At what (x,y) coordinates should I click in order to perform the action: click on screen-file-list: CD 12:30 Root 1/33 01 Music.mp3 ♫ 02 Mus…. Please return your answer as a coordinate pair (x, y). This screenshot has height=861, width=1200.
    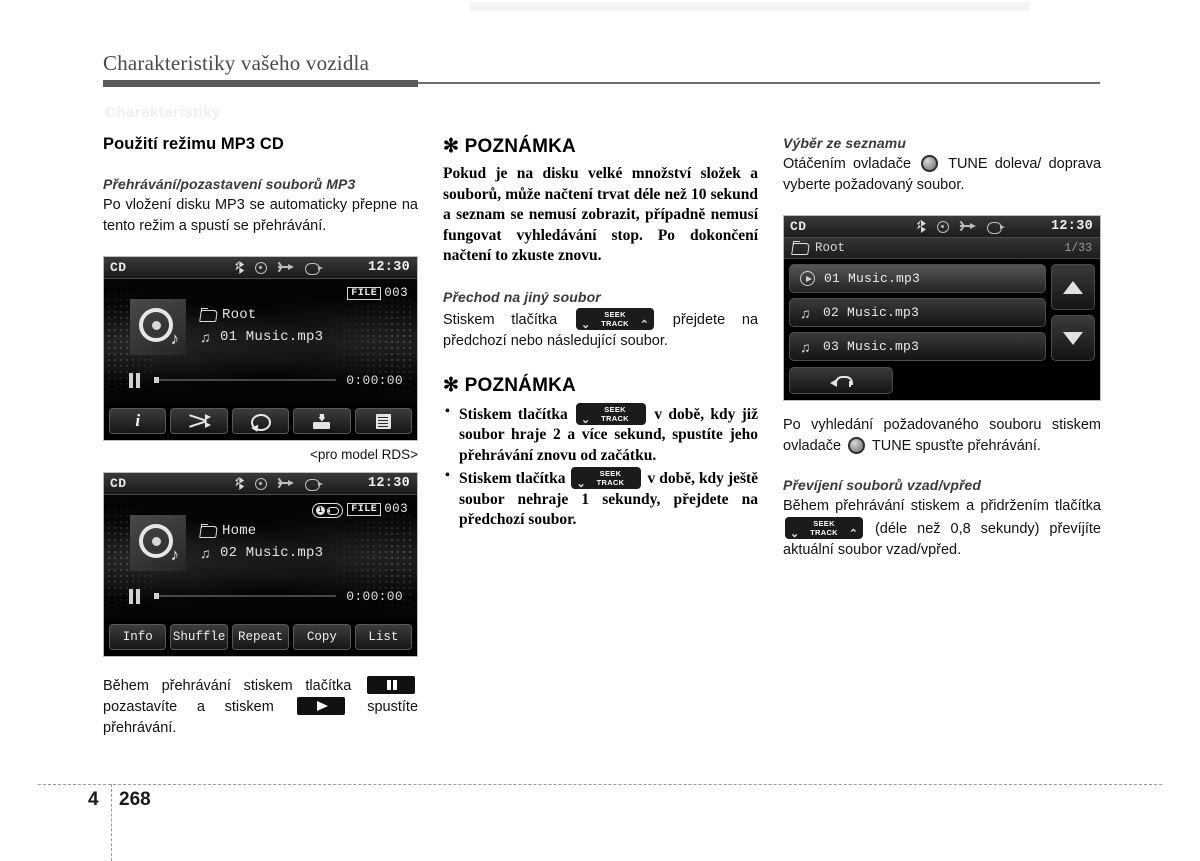
    Looking at the image, I should click on (942, 308).